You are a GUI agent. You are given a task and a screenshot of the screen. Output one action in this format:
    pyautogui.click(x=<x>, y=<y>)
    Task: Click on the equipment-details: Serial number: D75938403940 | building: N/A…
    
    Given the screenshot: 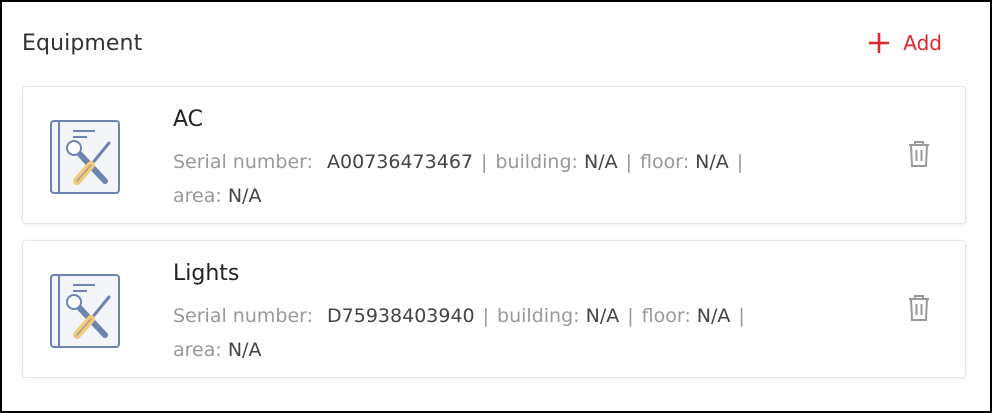 What is the action you would take?
    pyautogui.click(x=493, y=333)
    